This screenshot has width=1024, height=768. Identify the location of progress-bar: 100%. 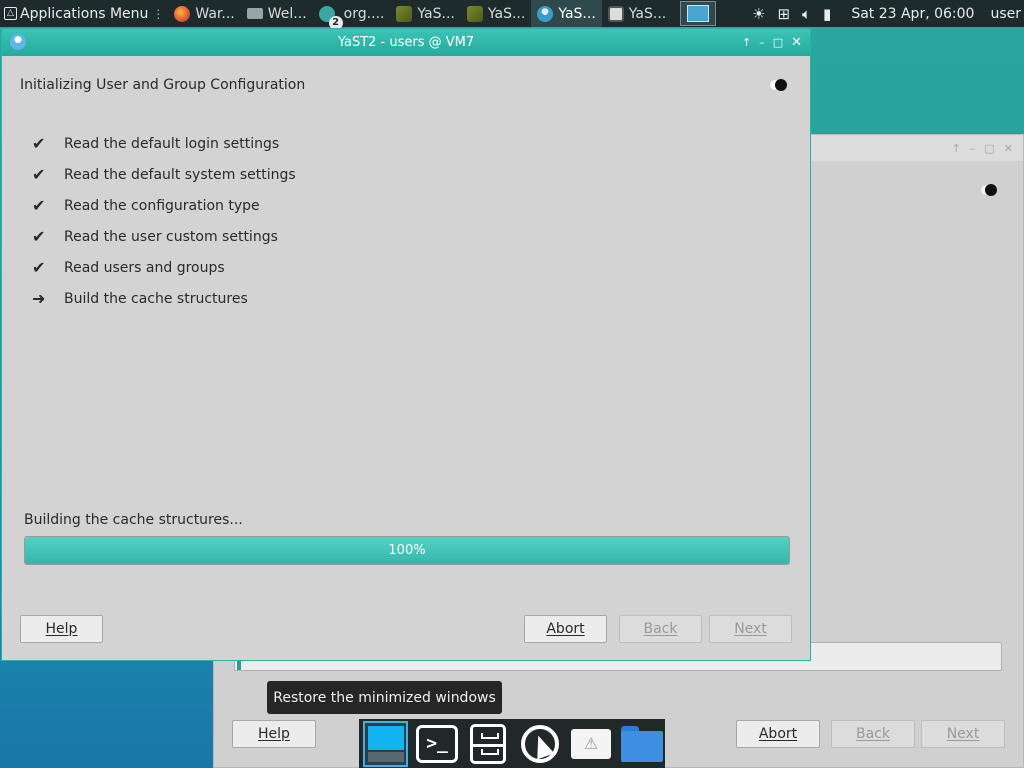
(407, 550).